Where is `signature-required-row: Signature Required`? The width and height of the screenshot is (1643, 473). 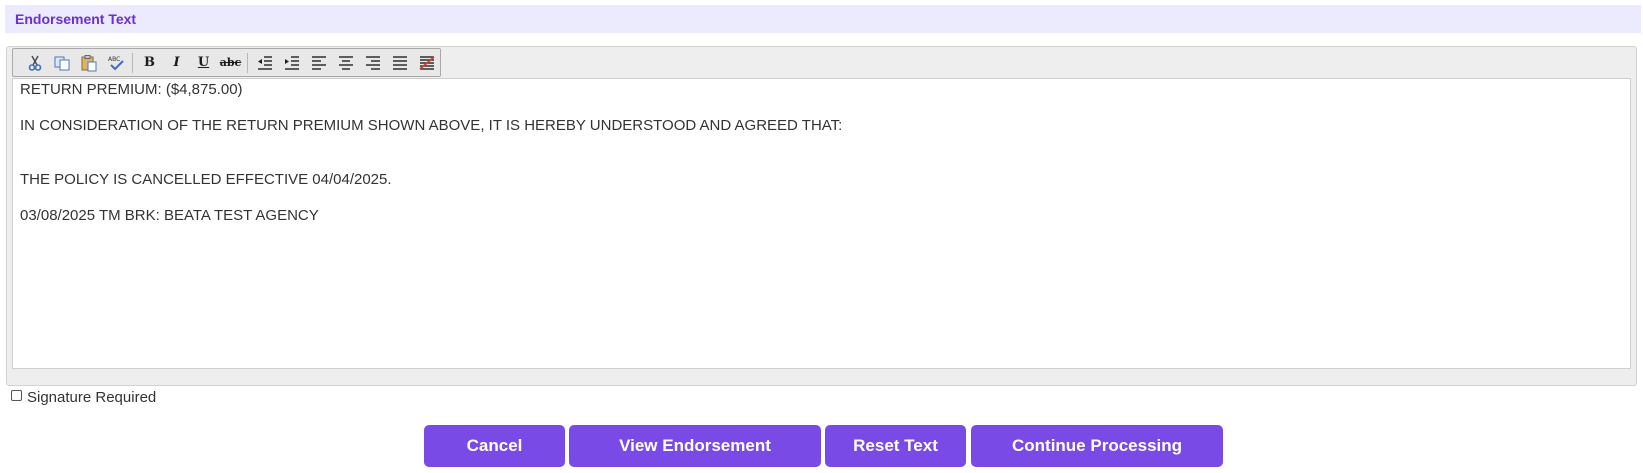
signature-required-row: Signature Required is located at coordinates (83, 397).